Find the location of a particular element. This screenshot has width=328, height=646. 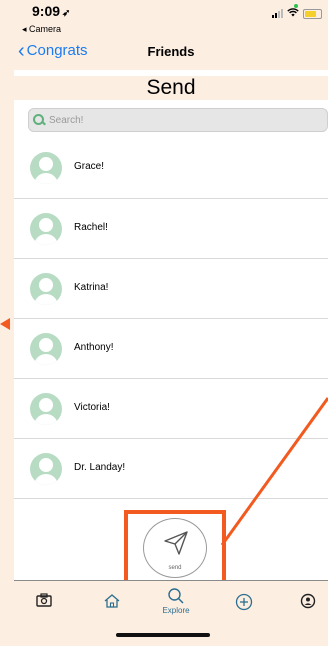

send-button: send is located at coordinates (175, 548).